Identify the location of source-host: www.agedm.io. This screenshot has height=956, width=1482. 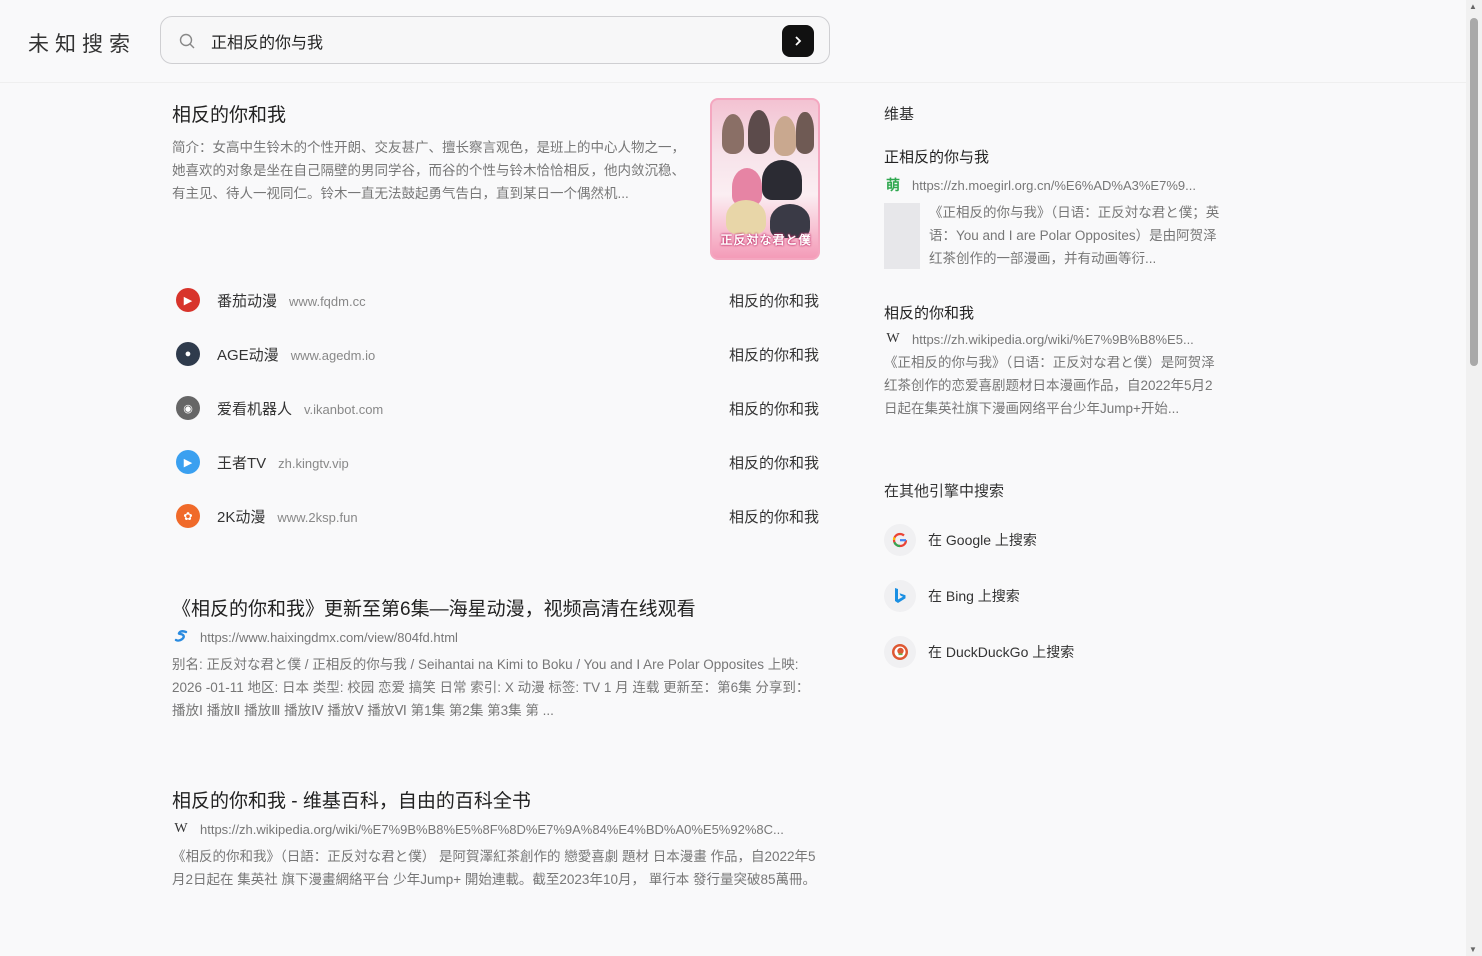
(333, 355).